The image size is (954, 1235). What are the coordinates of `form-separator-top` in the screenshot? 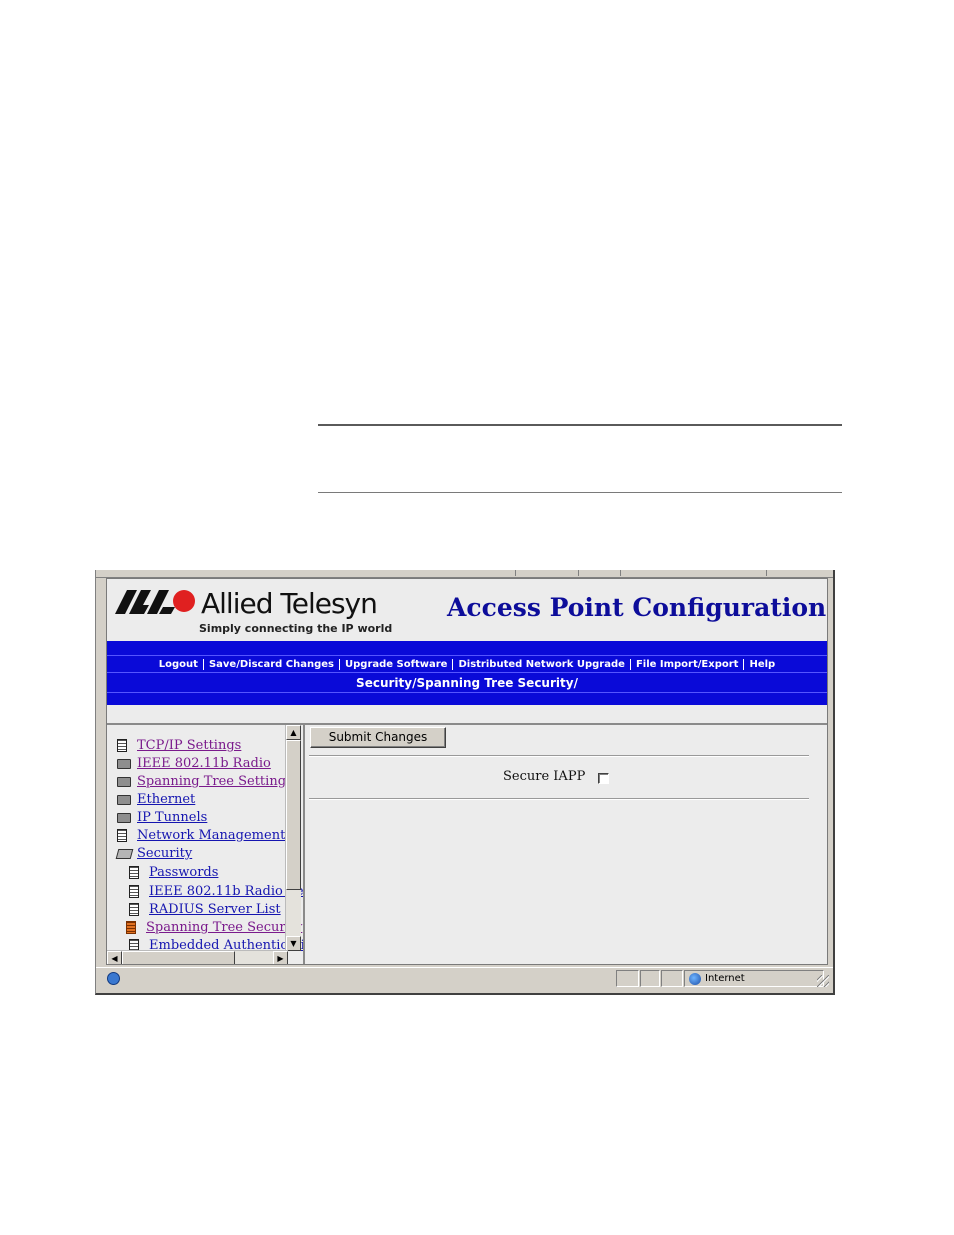 It's located at (559, 756).